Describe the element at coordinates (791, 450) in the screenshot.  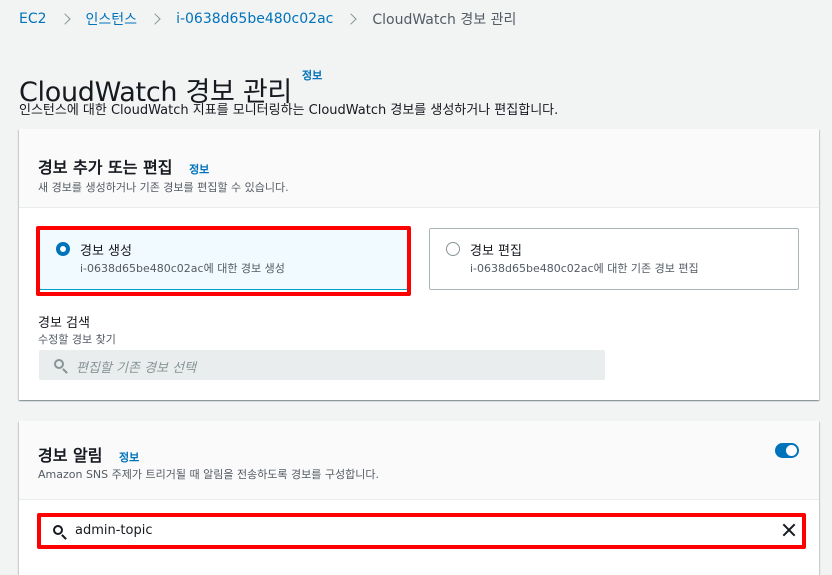
I see `toggle-knob` at that location.